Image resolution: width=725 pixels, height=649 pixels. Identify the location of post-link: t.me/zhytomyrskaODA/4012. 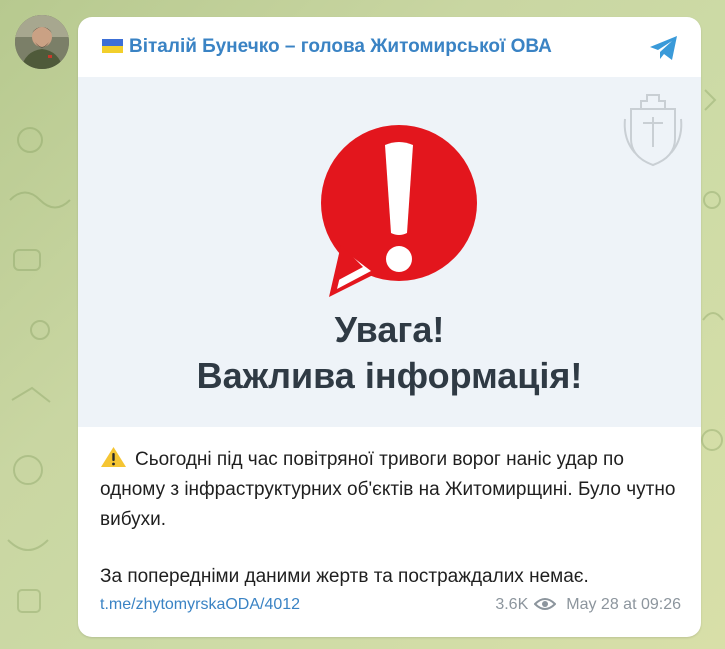
(200, 605).